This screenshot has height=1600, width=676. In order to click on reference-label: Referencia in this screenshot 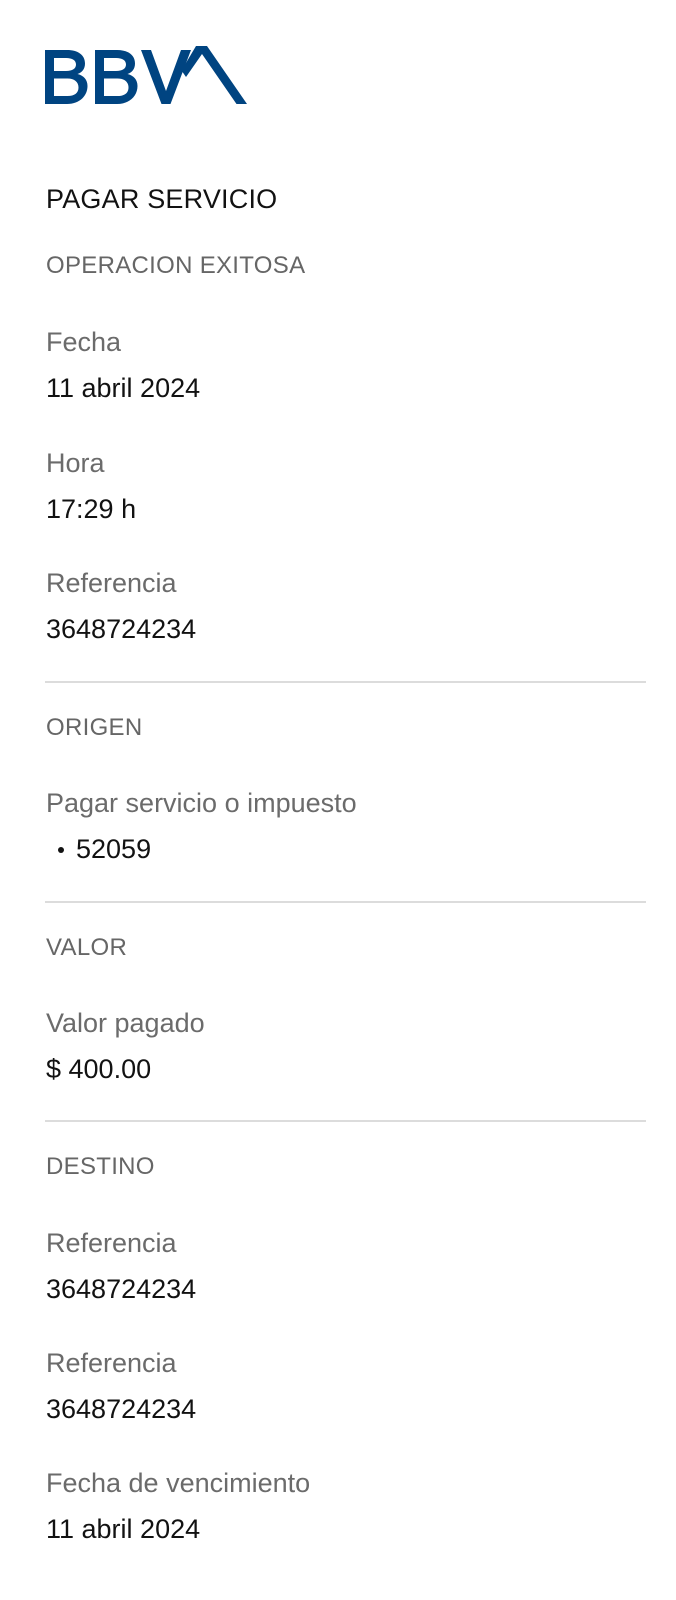, I will do `click(111, 583)`.